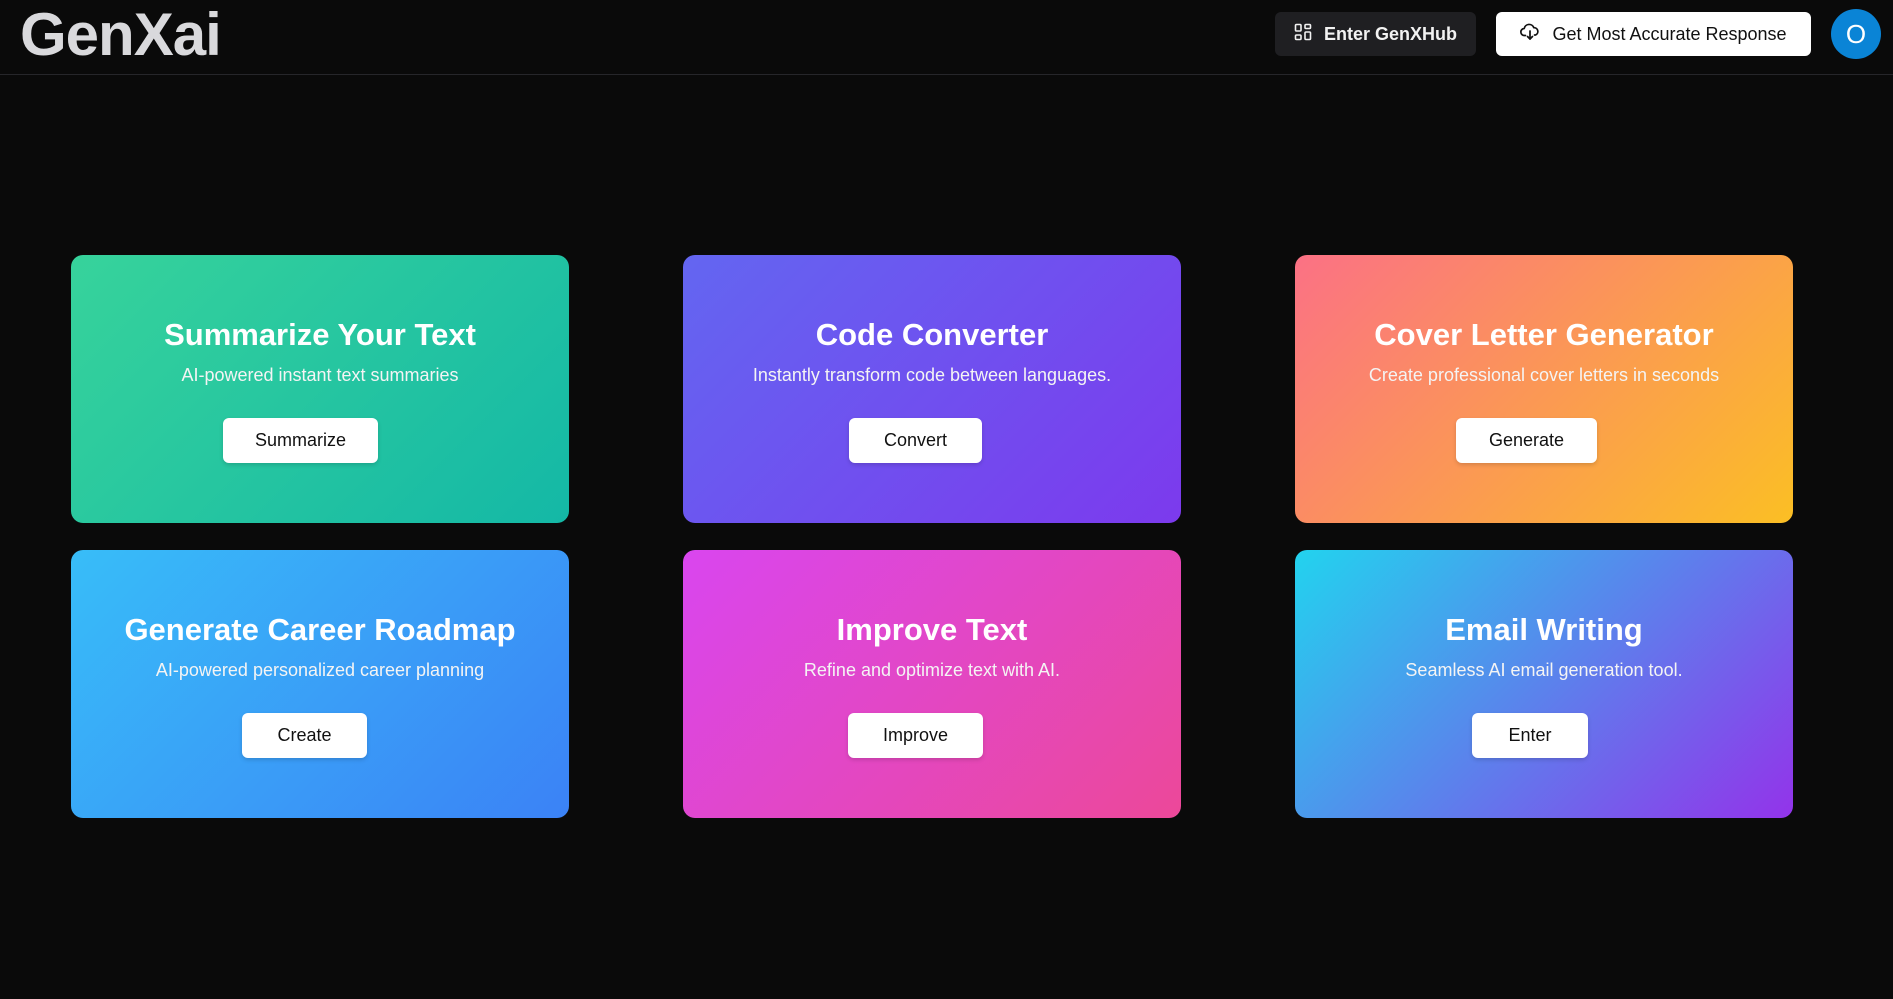  I want to click on convert-button: Convert, so click(915, 440).